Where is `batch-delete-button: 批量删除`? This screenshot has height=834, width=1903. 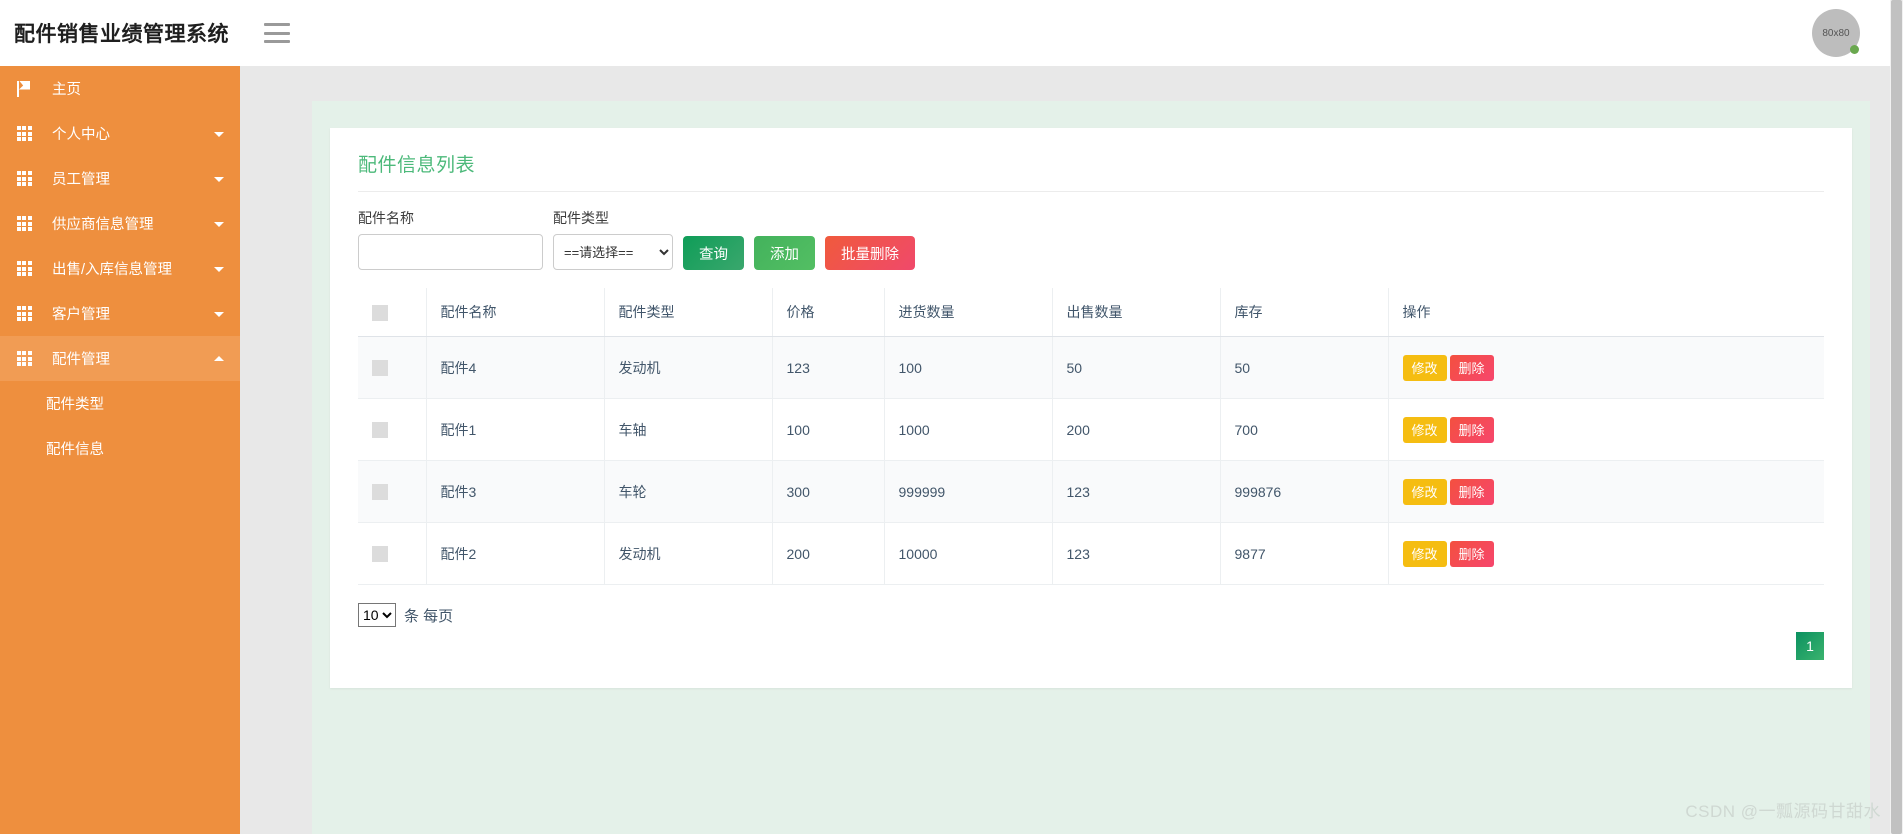
batch-delete-button: 批量删除 is located at coordinates (870, 253).